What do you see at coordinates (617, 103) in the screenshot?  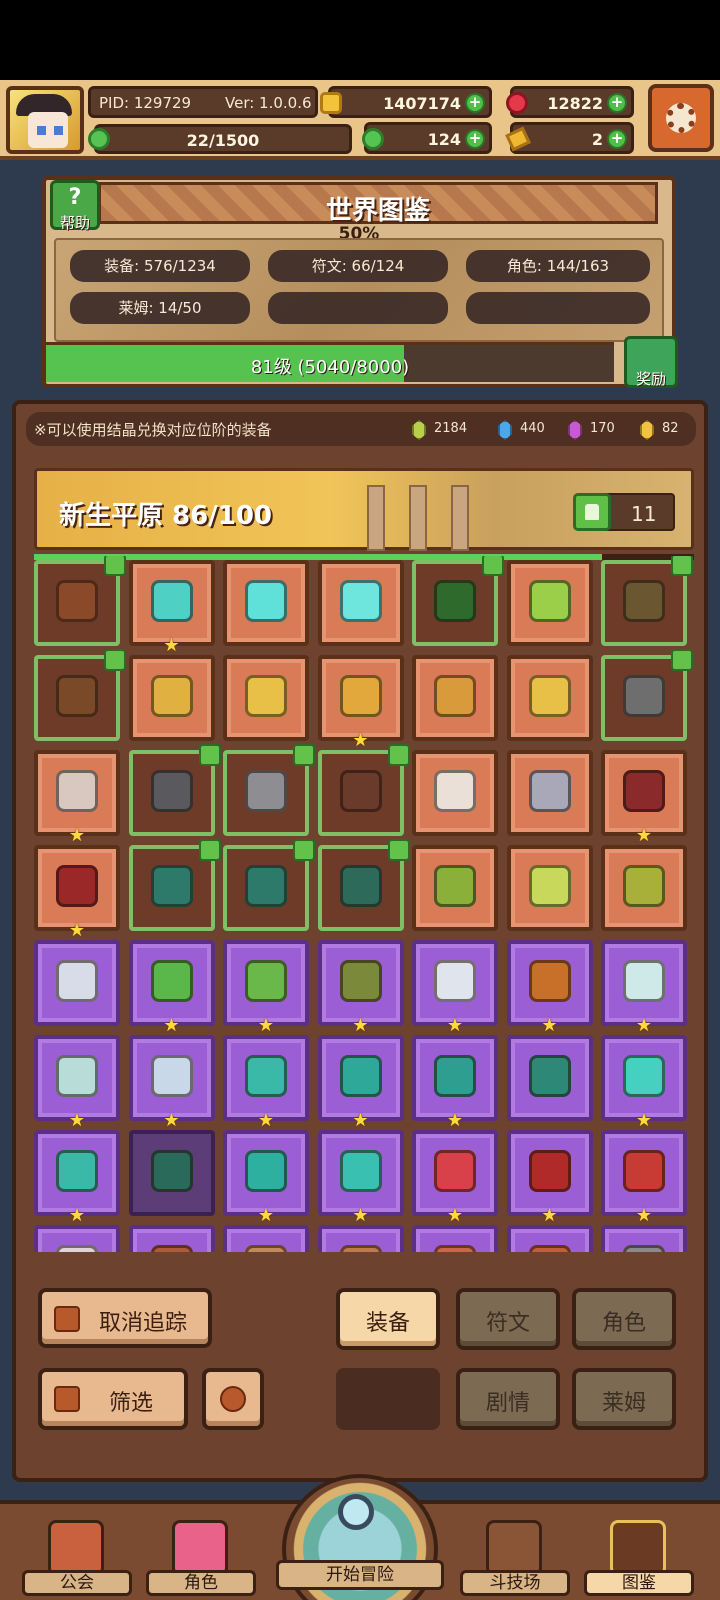 I see `add-ruby-button: +` at bounding box center [617, 103].